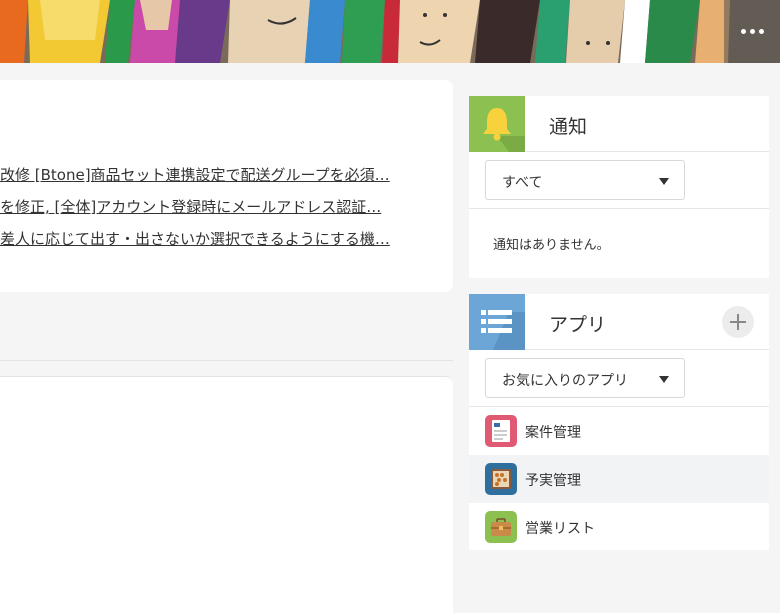 This screenshot has width=780, height=613. I want to click on list-icon, so click(497, 322).